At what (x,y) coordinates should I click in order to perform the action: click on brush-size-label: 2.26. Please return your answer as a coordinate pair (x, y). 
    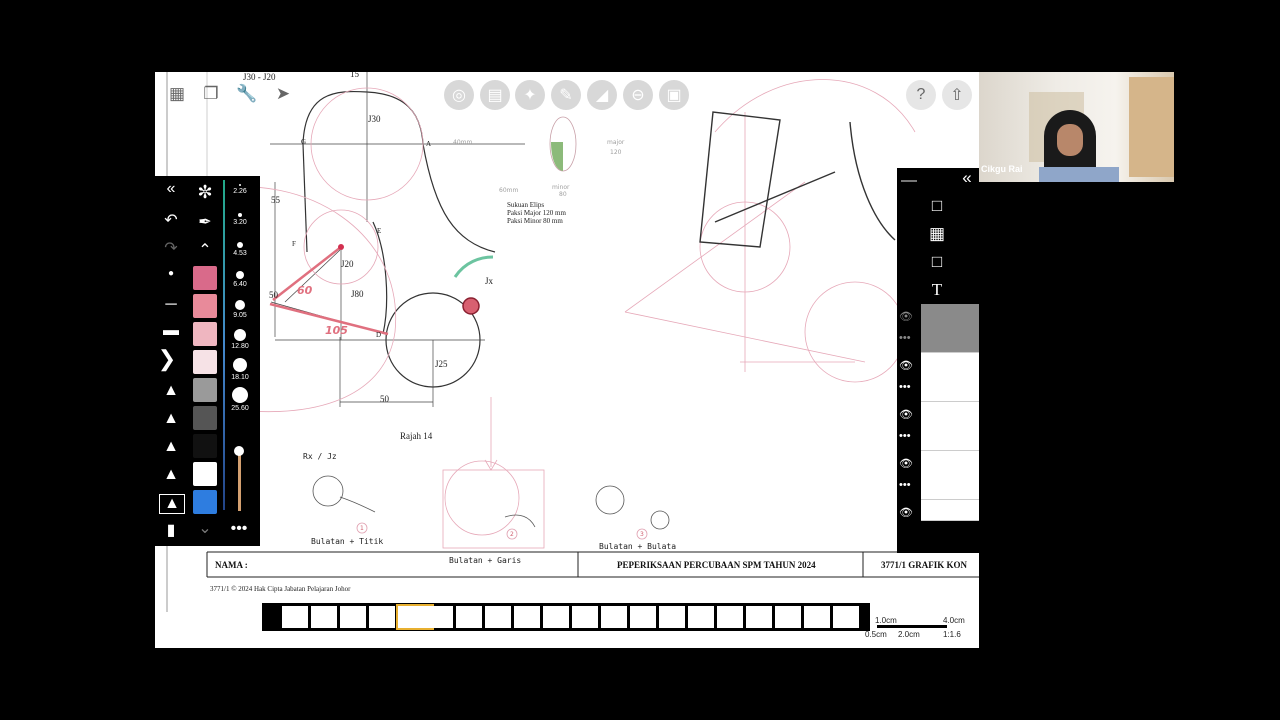
    Looking at the image, I should click on (240, 191).